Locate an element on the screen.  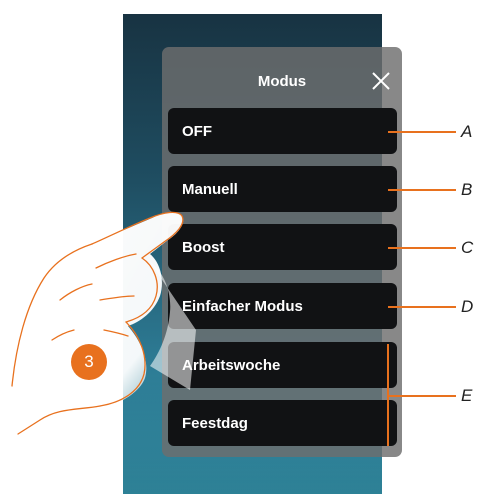
mode-boost-button: Boost is located at coordinates (282, 247).